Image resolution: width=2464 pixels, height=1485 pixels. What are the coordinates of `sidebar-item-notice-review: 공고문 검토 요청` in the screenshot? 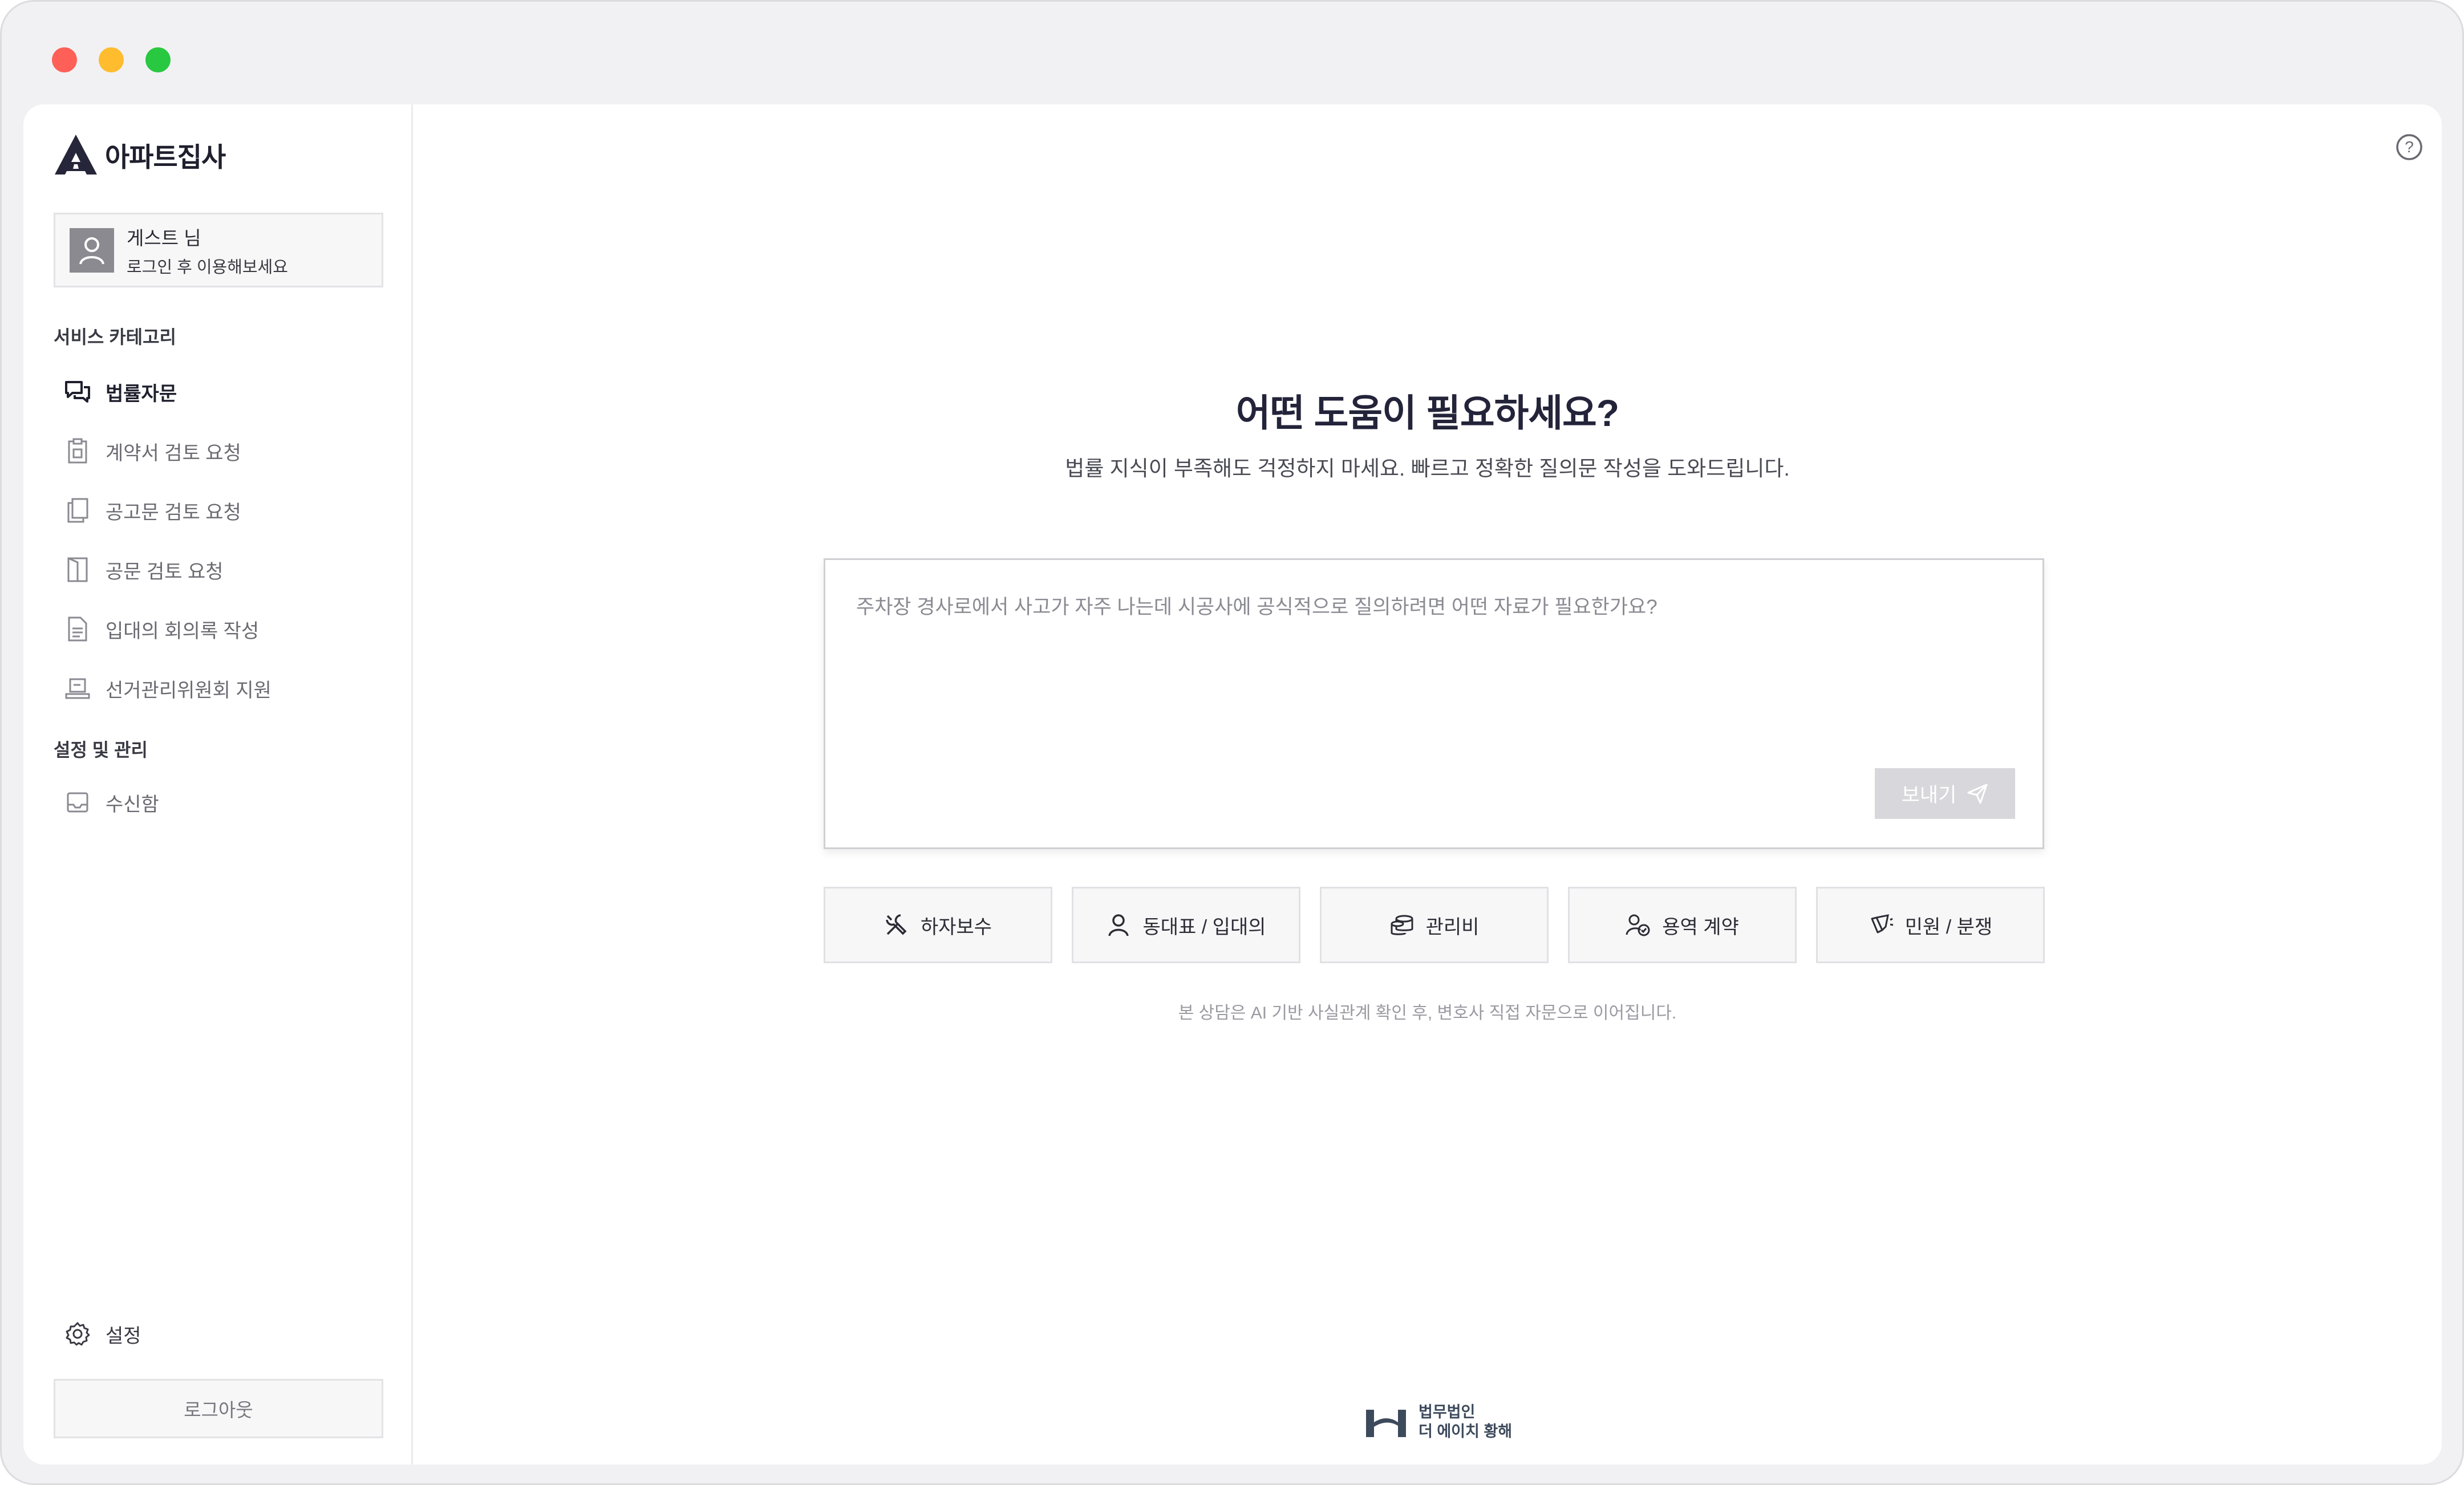 It's located at (152, 510).